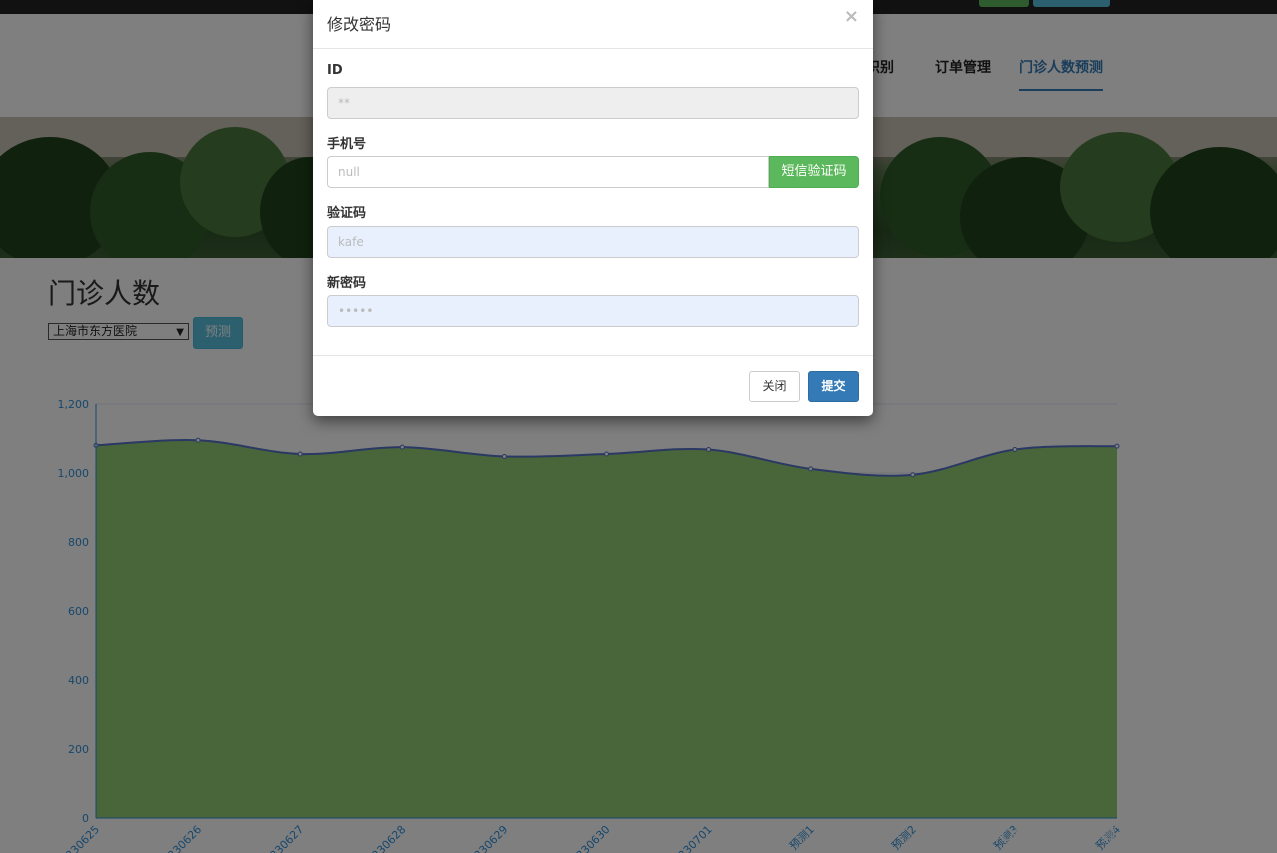 This screenshot has height=853, width=1277. I want to click on modal-title: 修改密码, so click(359, 24).